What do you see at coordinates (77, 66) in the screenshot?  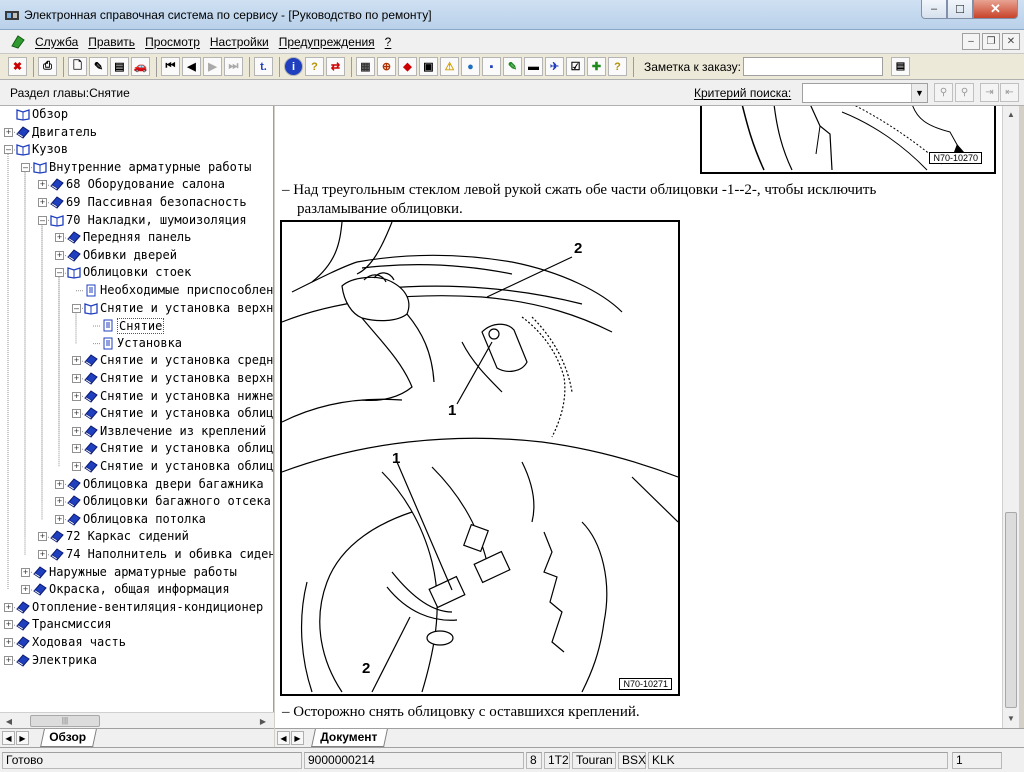 I see `new-document-icon: 🗋` at bounding box center [77, 66].